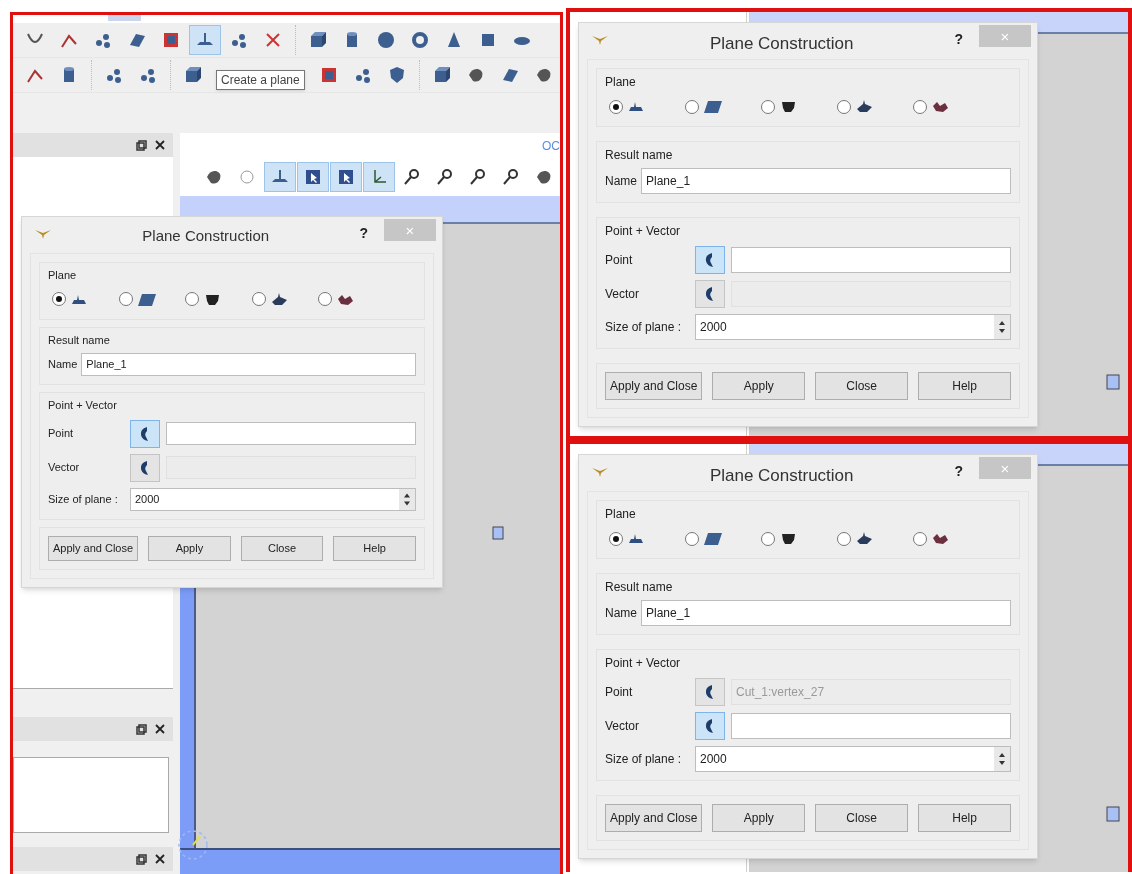 This screenshot has height=874, width=1132. I want to click on tooltip: Create a plane, so click(260, 80).